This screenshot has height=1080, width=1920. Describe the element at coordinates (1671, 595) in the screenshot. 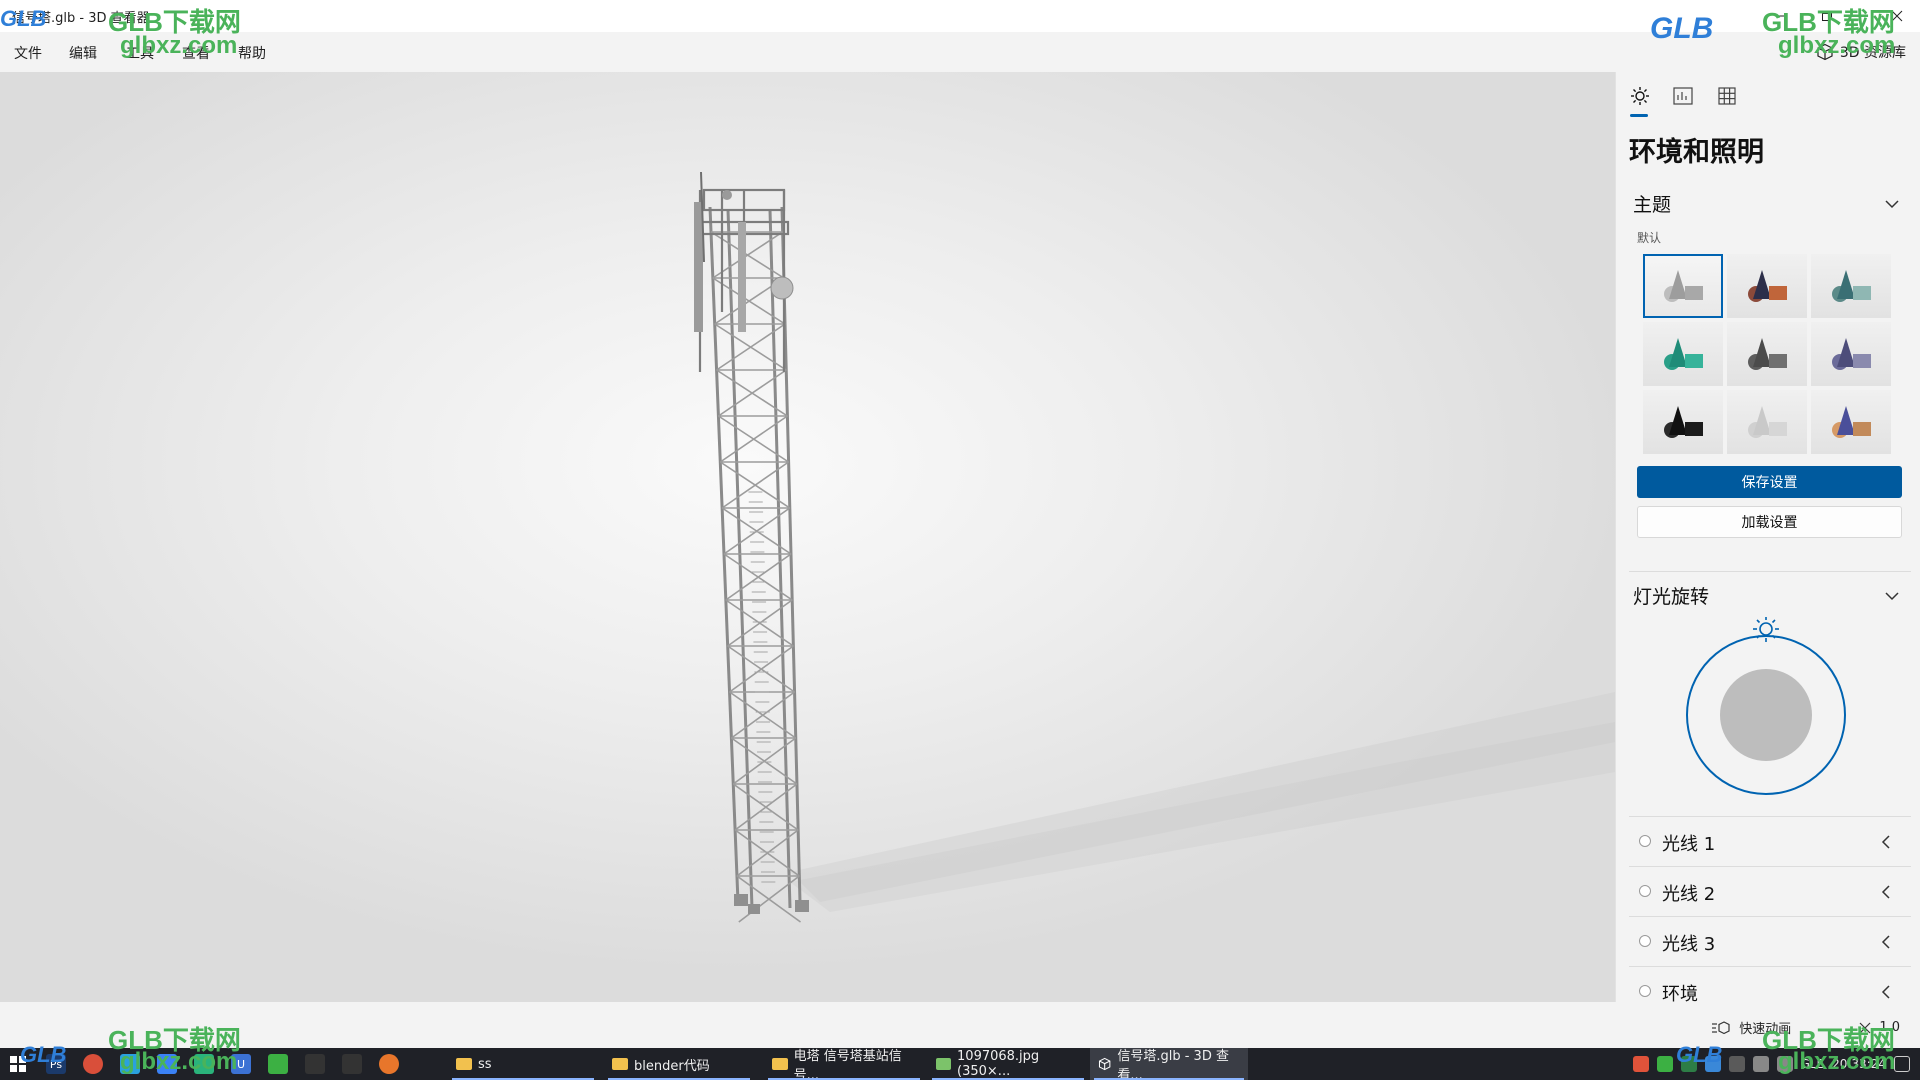

I see `light-rotation-header: 灯光旋转` at that location.